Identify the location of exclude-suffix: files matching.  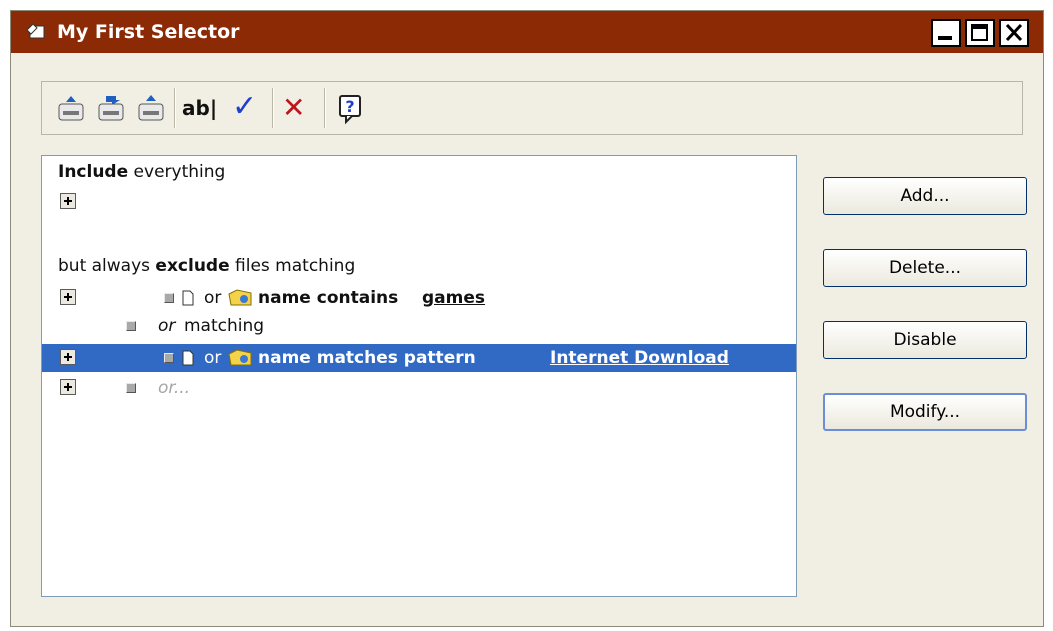
(295, 266).